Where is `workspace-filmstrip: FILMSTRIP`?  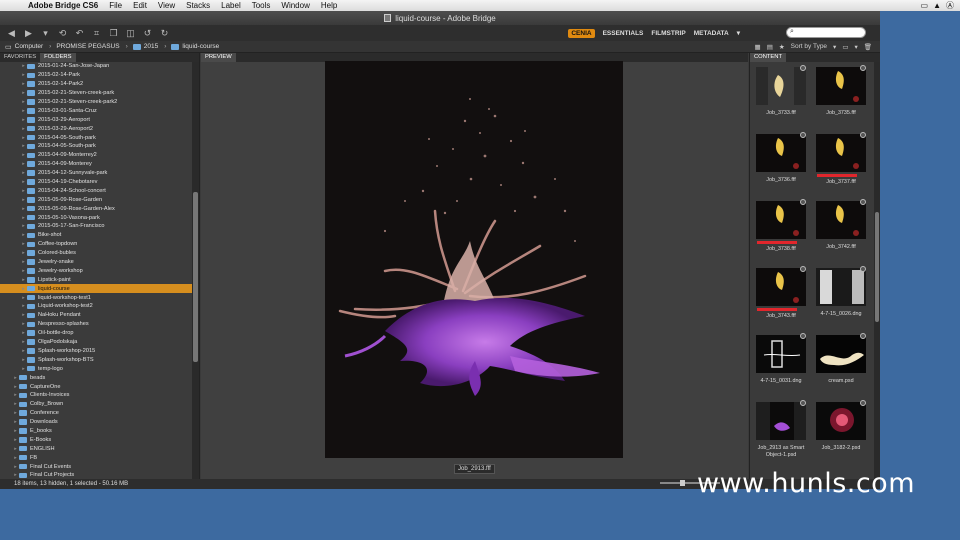 workspace-filmstrip: FILMSTRIP is located at coordinates (668, 33).